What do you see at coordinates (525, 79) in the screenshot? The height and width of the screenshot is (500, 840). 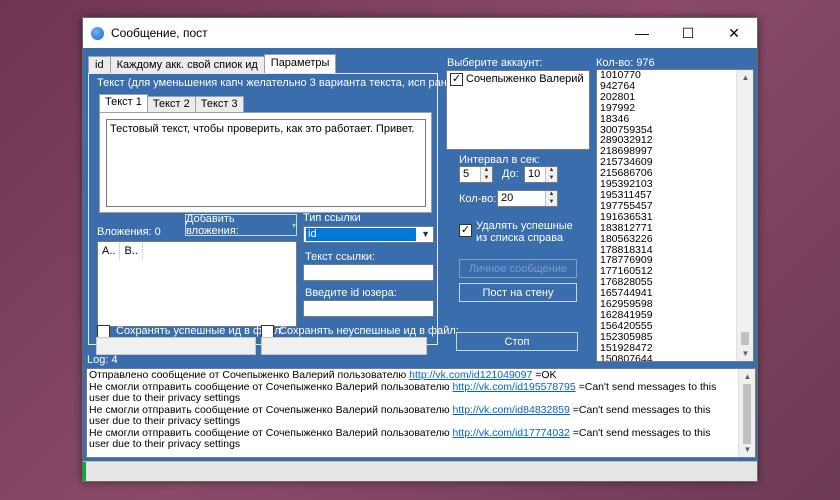 I see `account-name: Сочепыженко Валерий` at bounding box center [525, 79].